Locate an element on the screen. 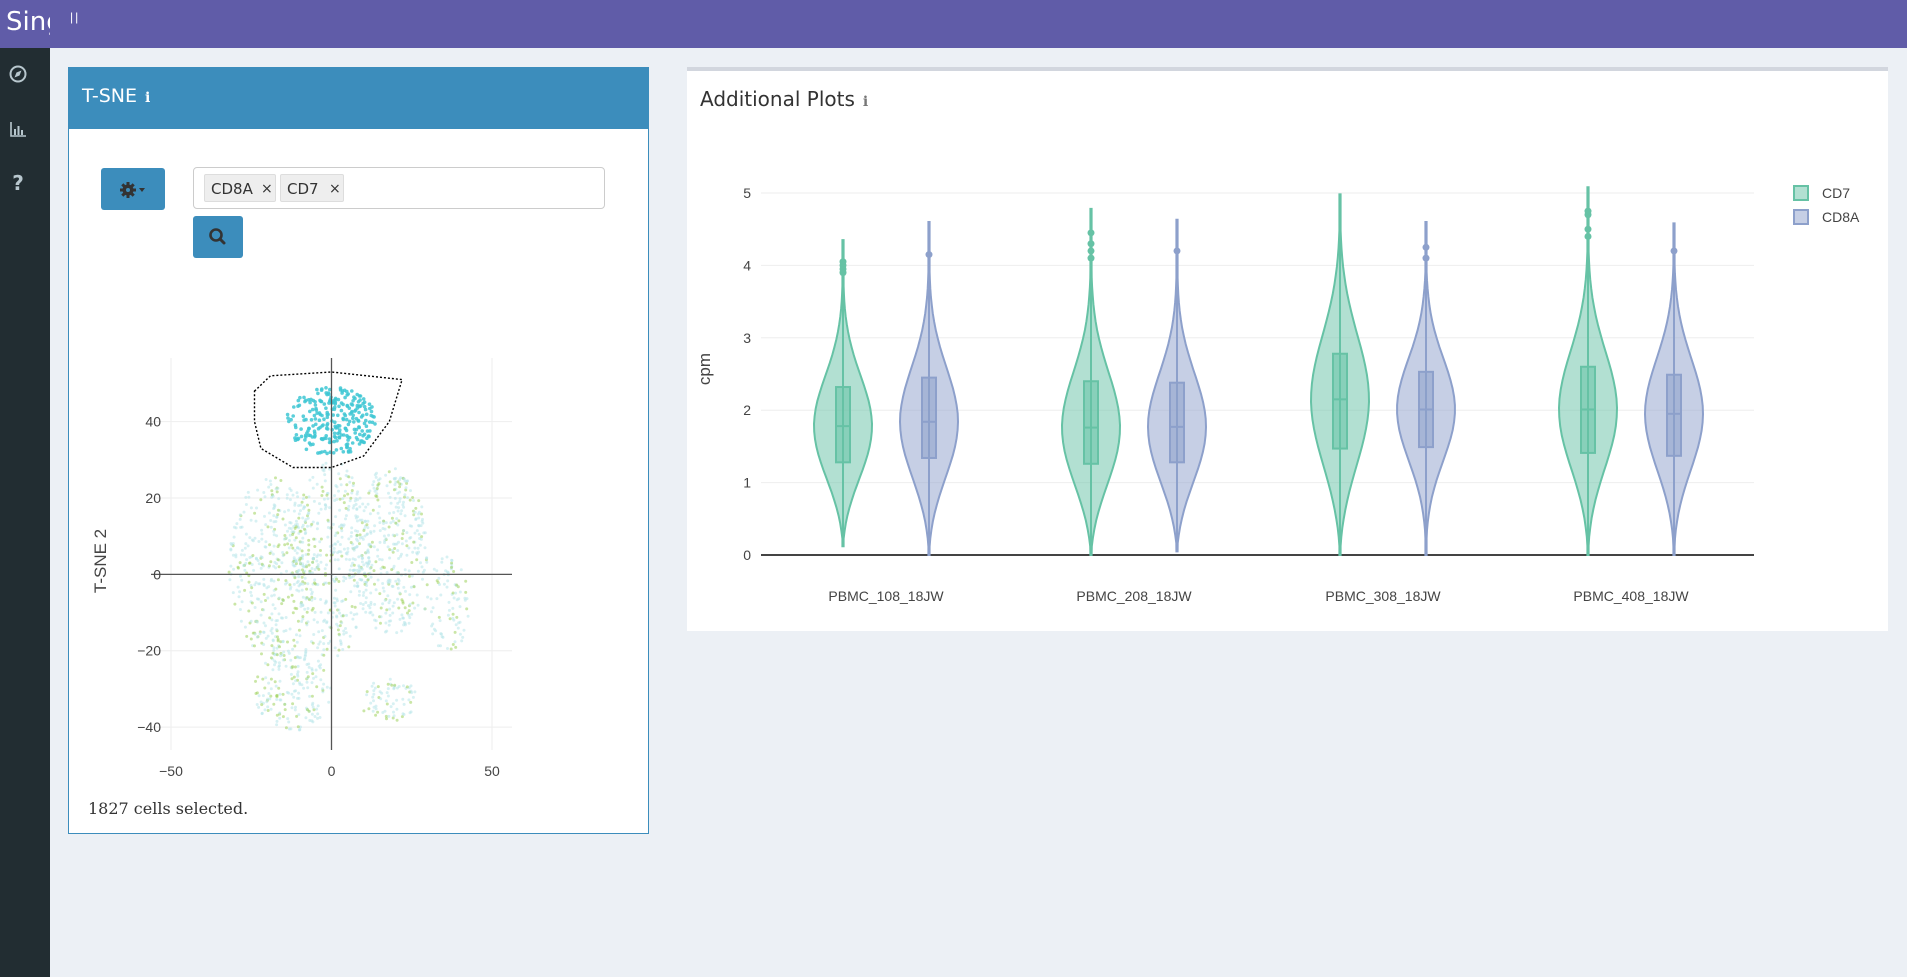 The height and width of the screenshot is (977, 1907). app-title: SingleCell is located at coordinates (28, 22).